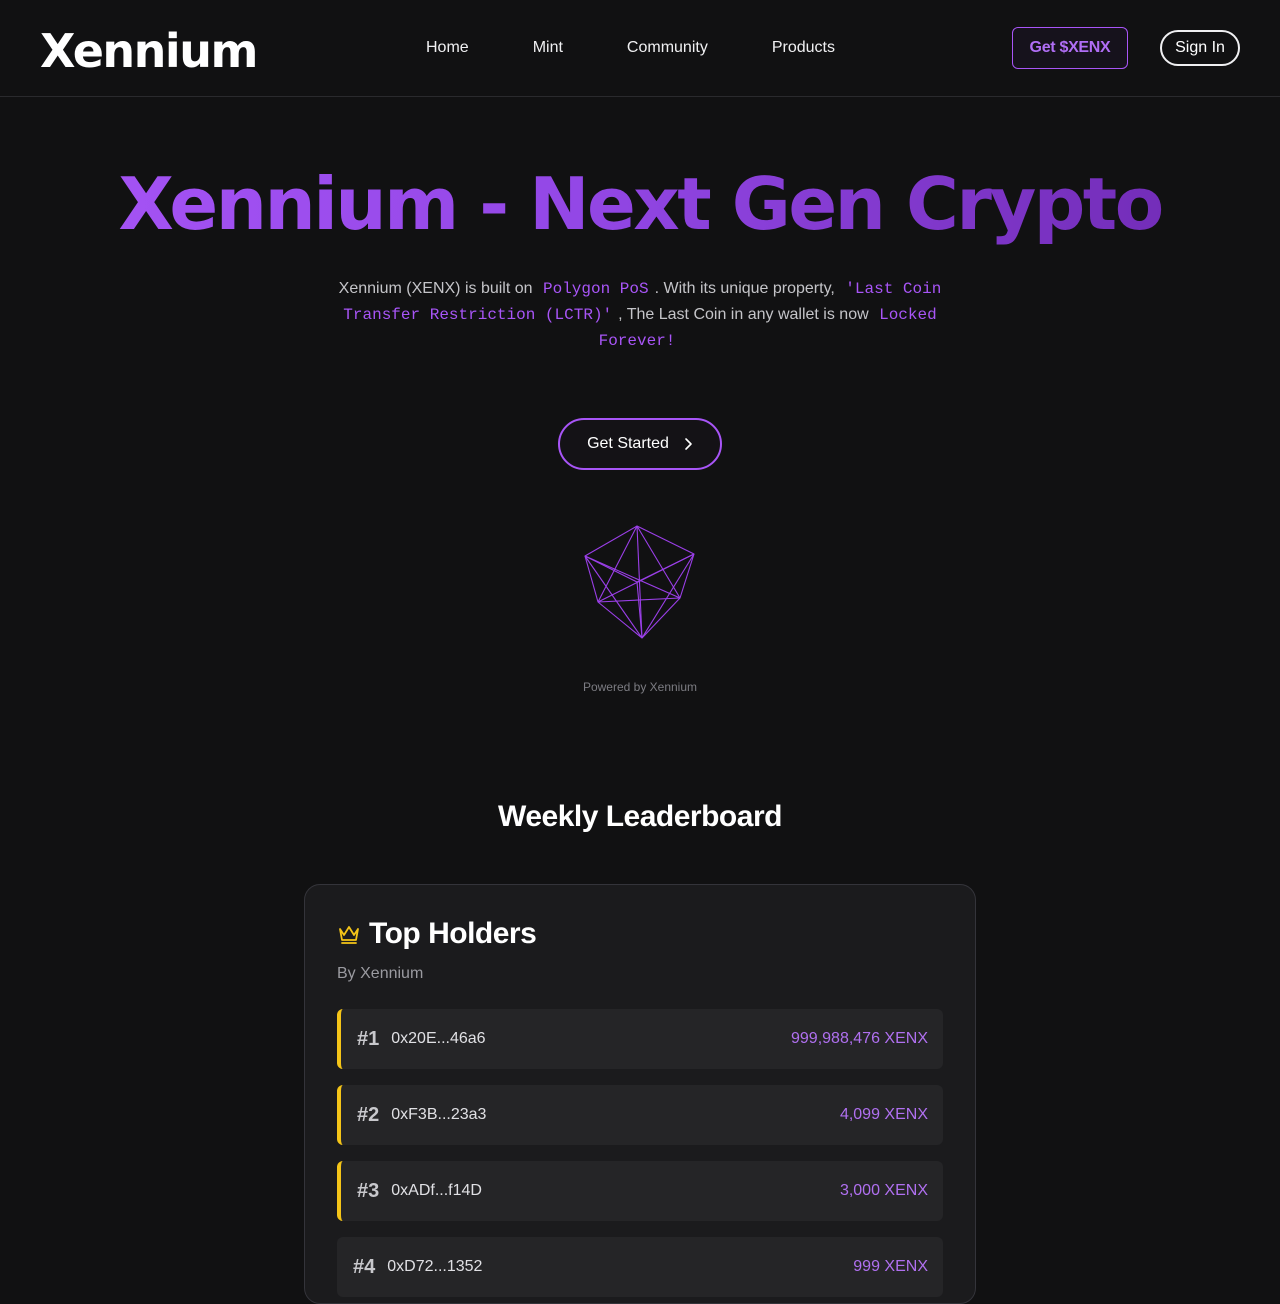  Describe the element at coordinates (368, 1038) in the screenshot. I see `rank-label: #1` at that location.